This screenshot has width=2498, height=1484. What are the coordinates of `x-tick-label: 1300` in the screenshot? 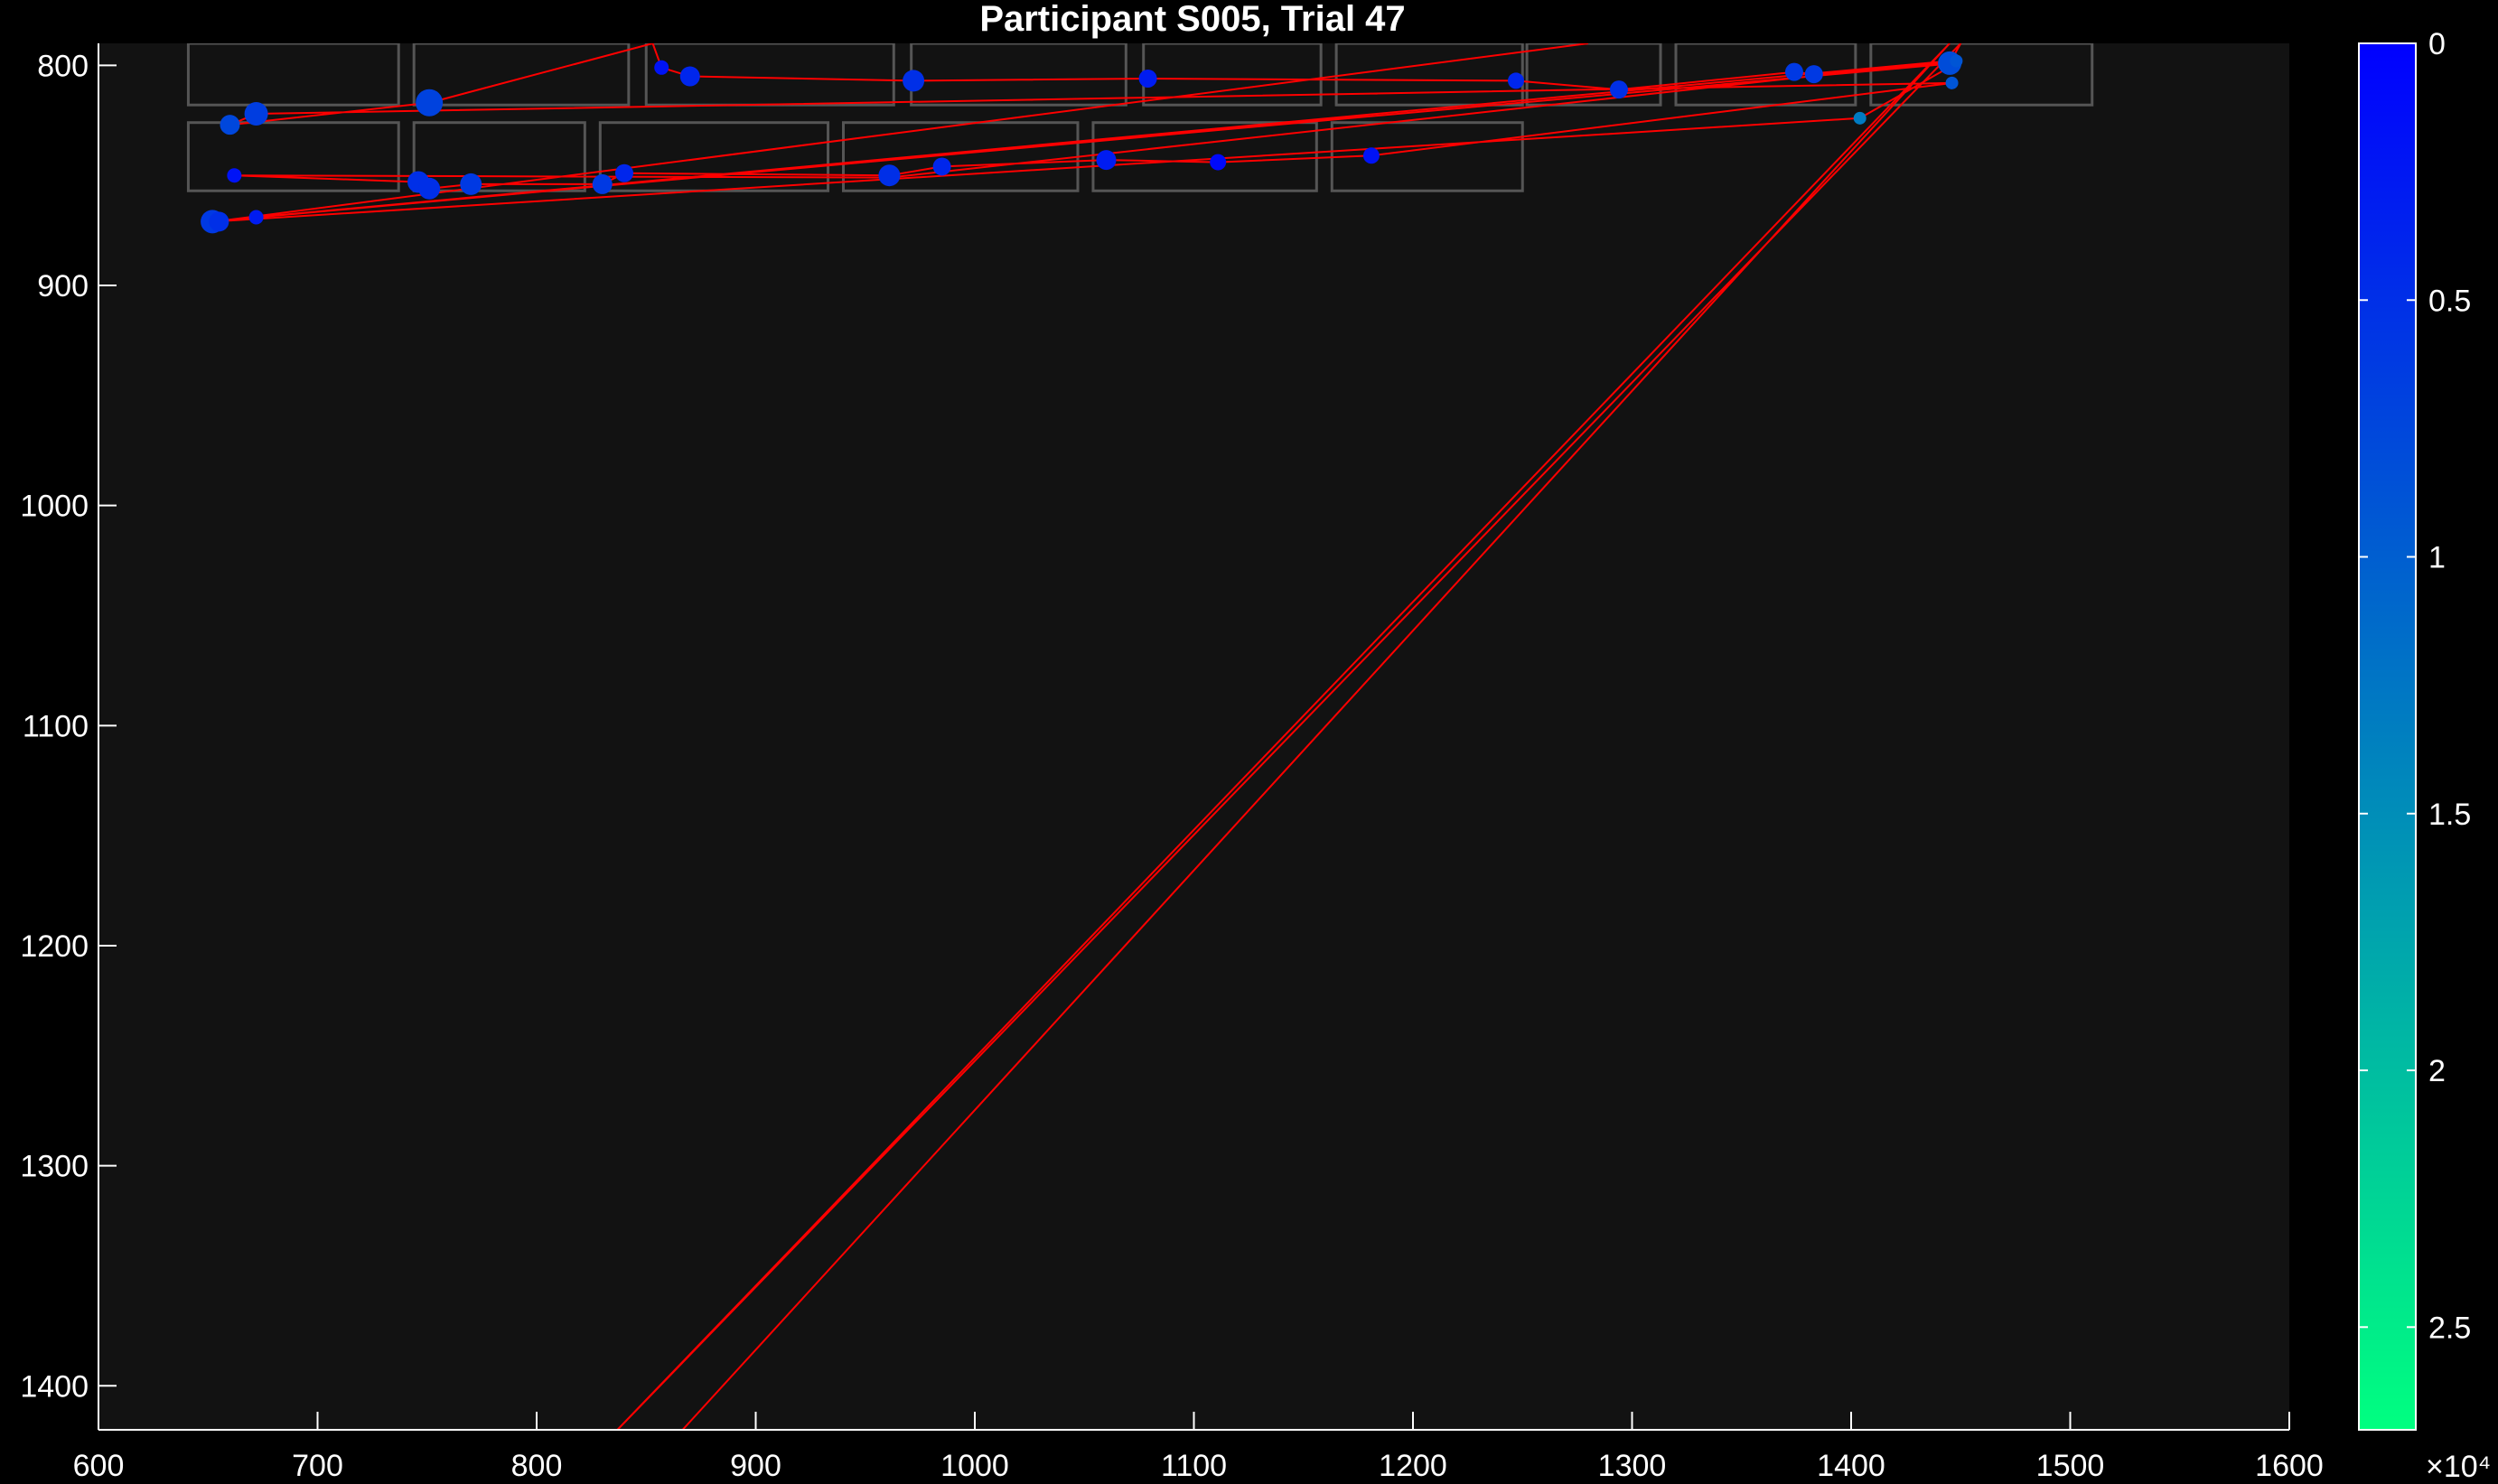 It's located at (1632, 1466).